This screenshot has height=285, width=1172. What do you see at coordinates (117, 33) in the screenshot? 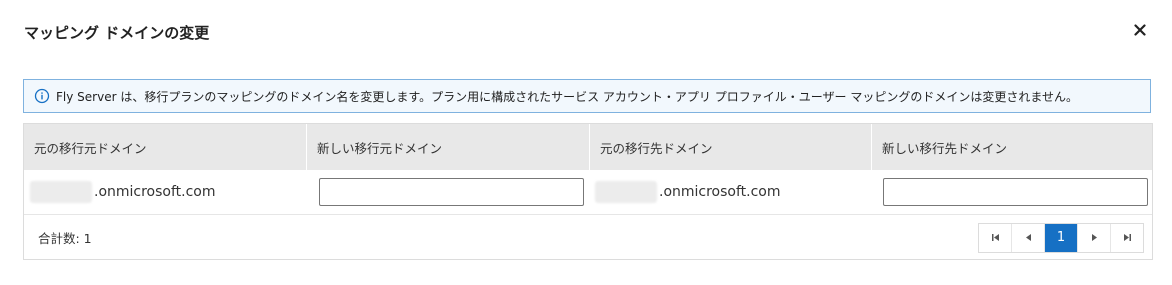
I see `dialog-title: マッピング ドメインの変更` at bounding box center [117, 33].